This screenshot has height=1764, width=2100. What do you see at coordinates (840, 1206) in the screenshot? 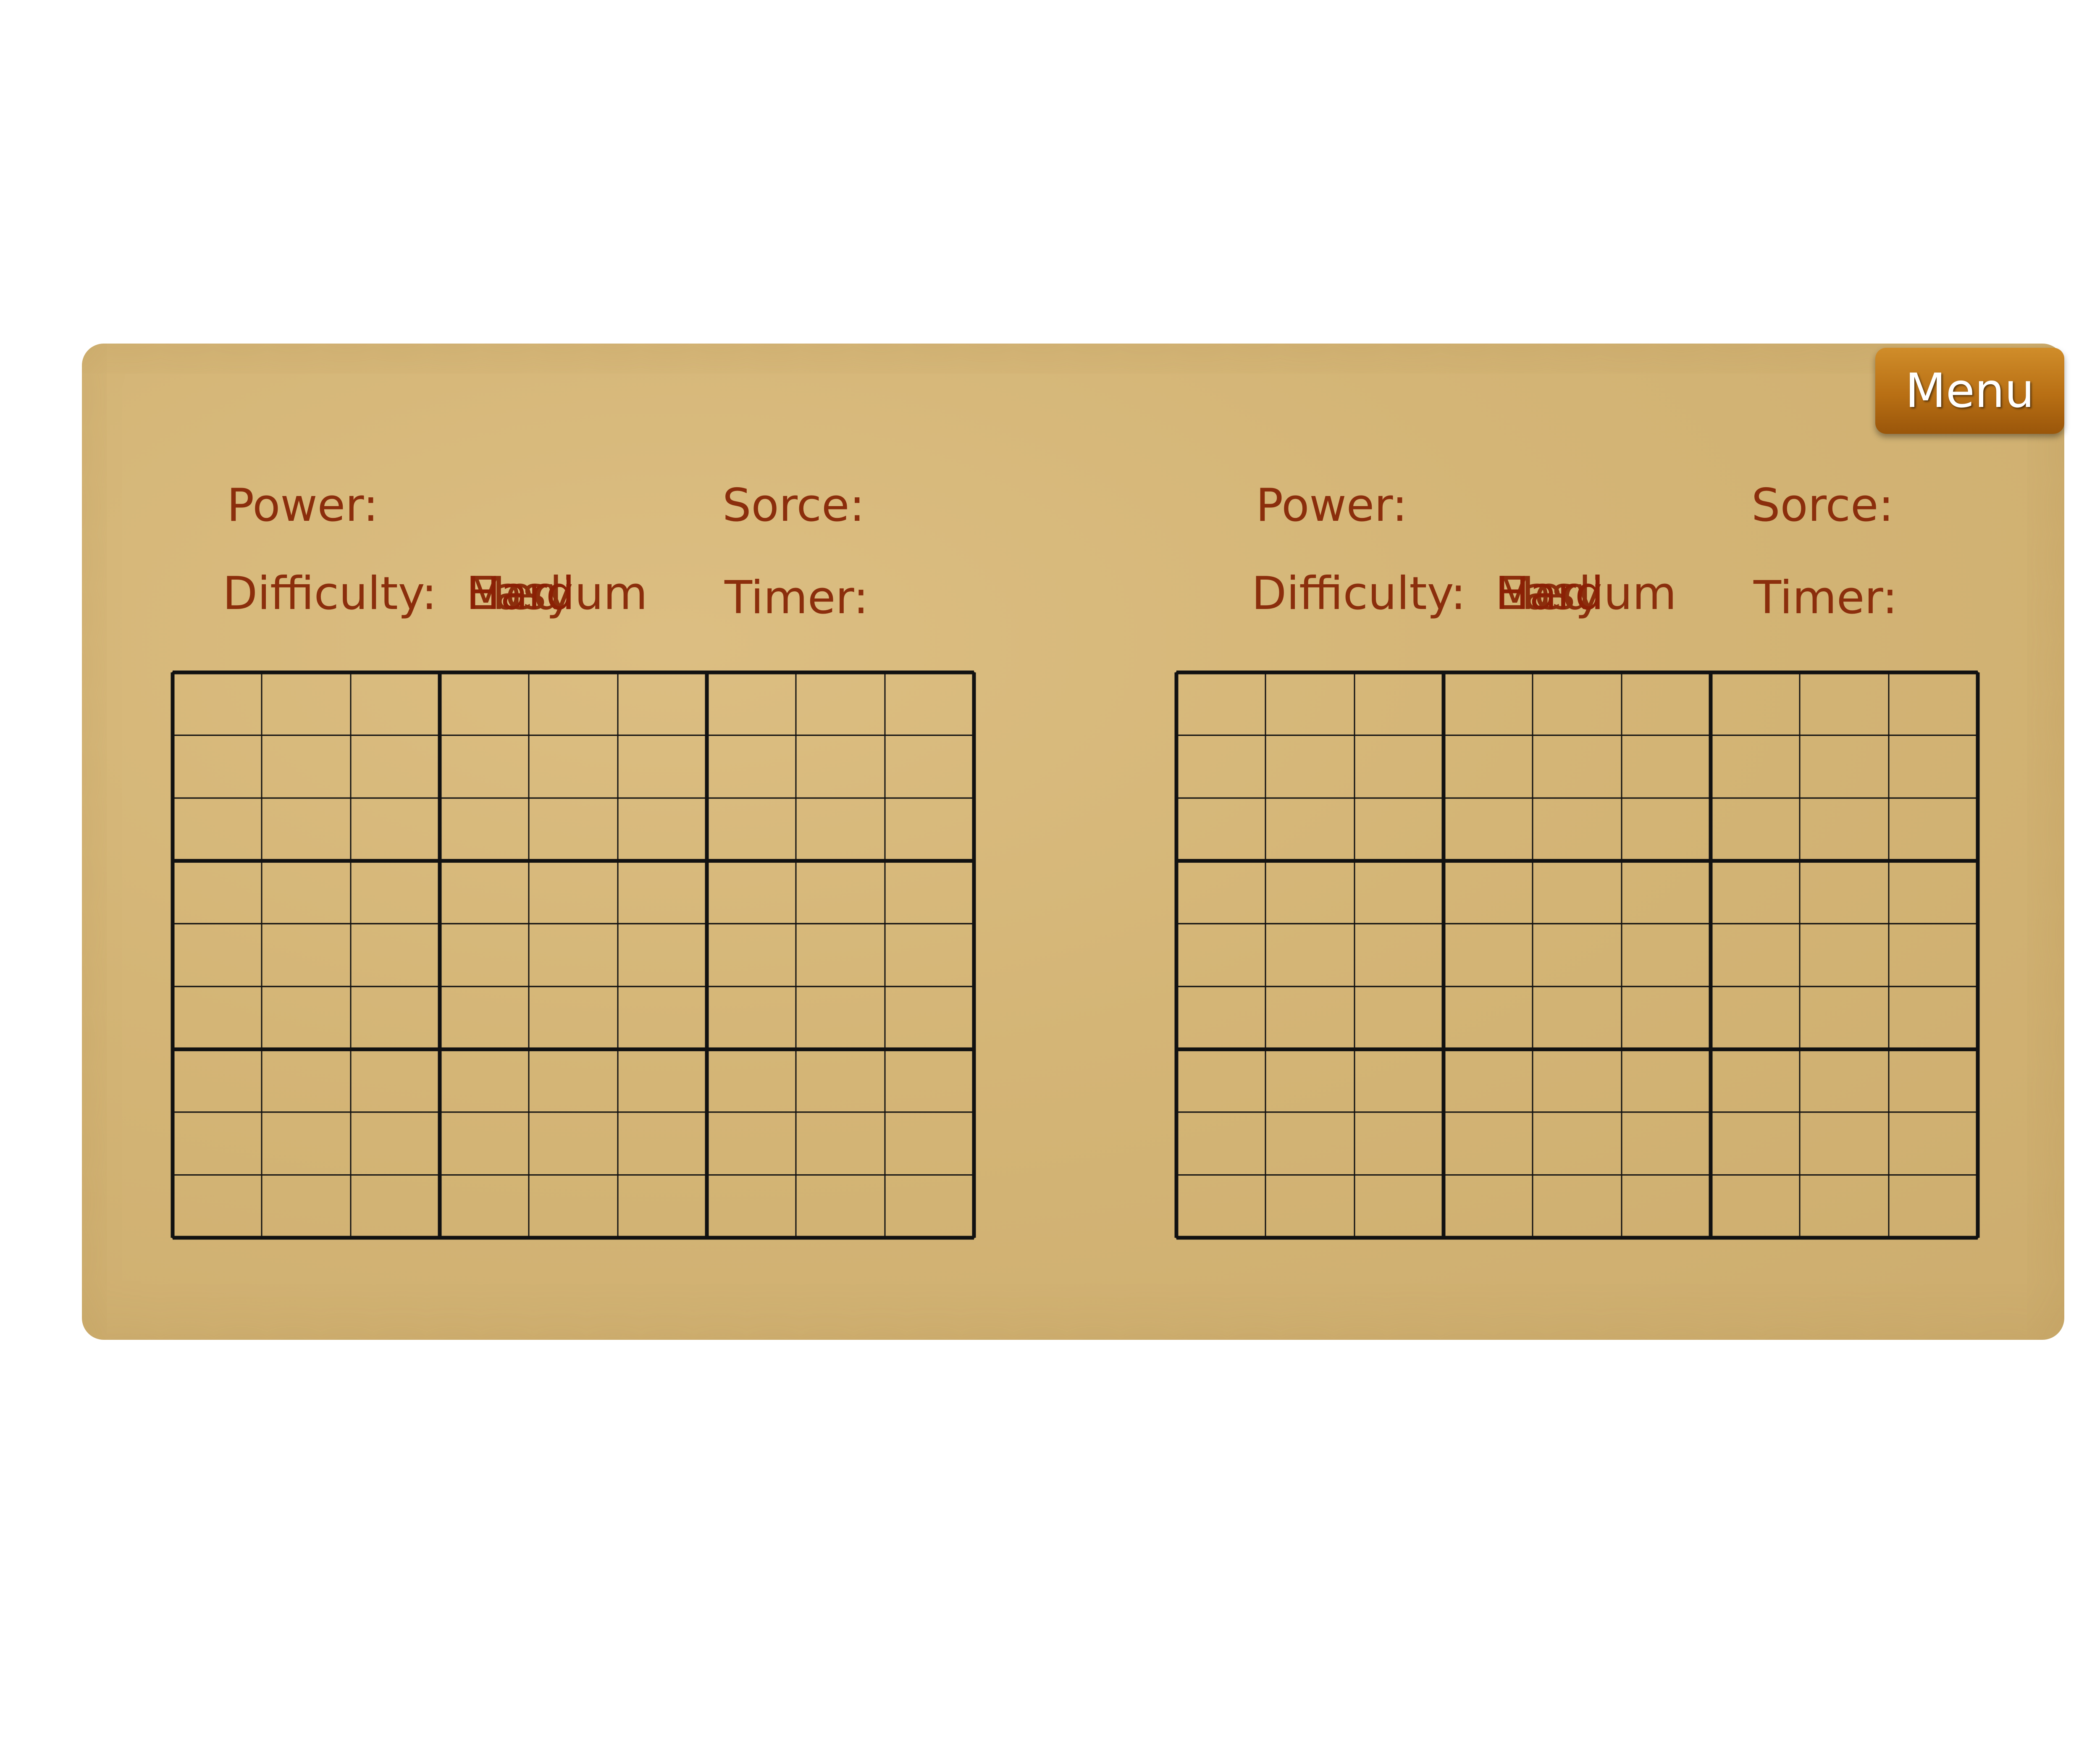
I see `player1-cell-r9-c8` at bounding box center [840, 1206].